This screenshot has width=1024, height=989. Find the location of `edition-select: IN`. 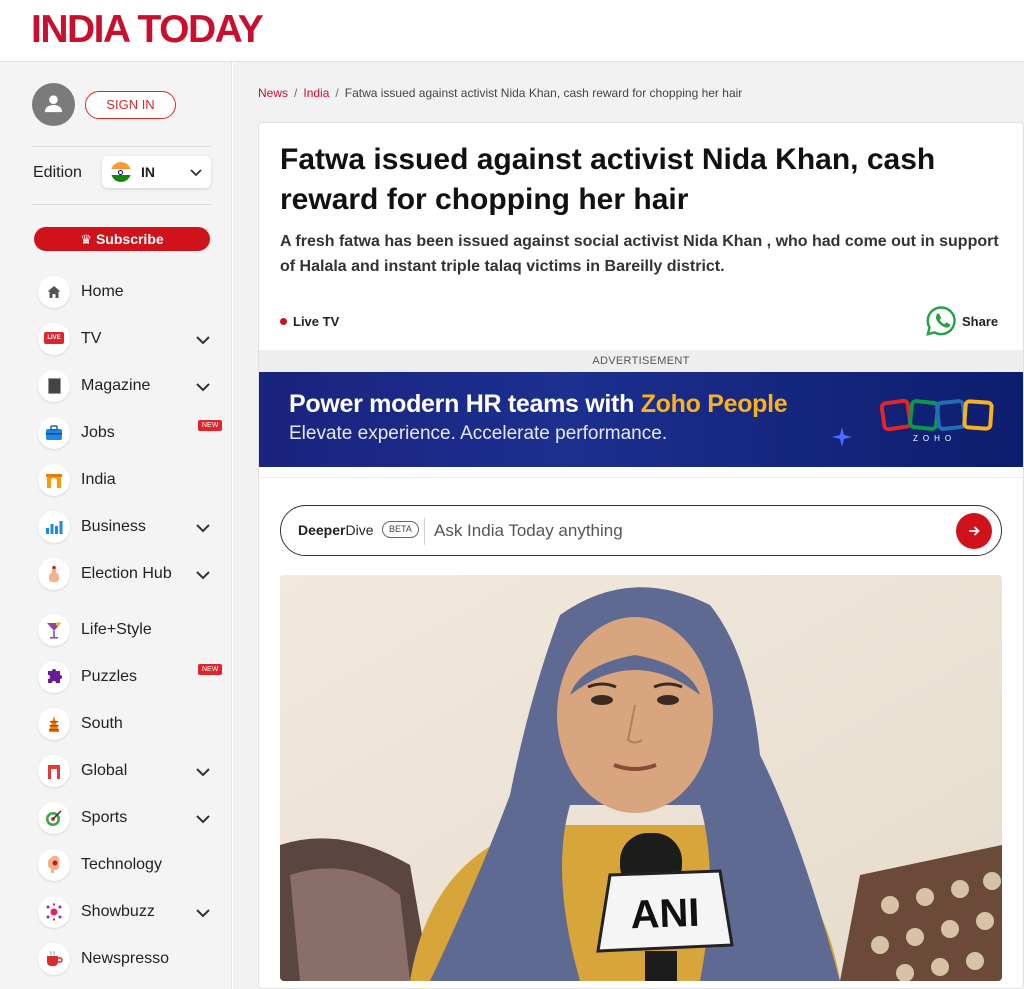

edition-select: IN is located at coordinates (156, 172).